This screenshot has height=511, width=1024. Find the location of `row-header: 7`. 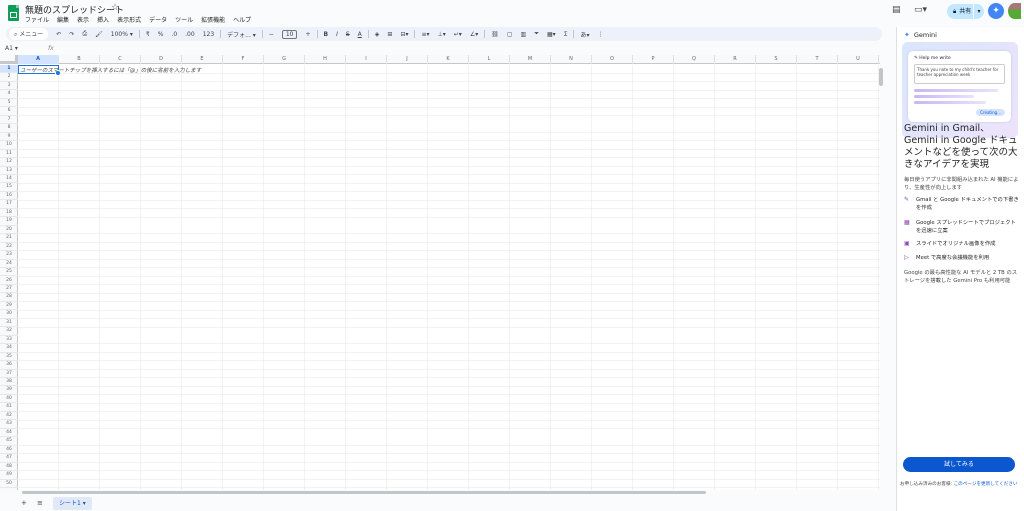

row-header: 7 is located at coordinates (9, 120).